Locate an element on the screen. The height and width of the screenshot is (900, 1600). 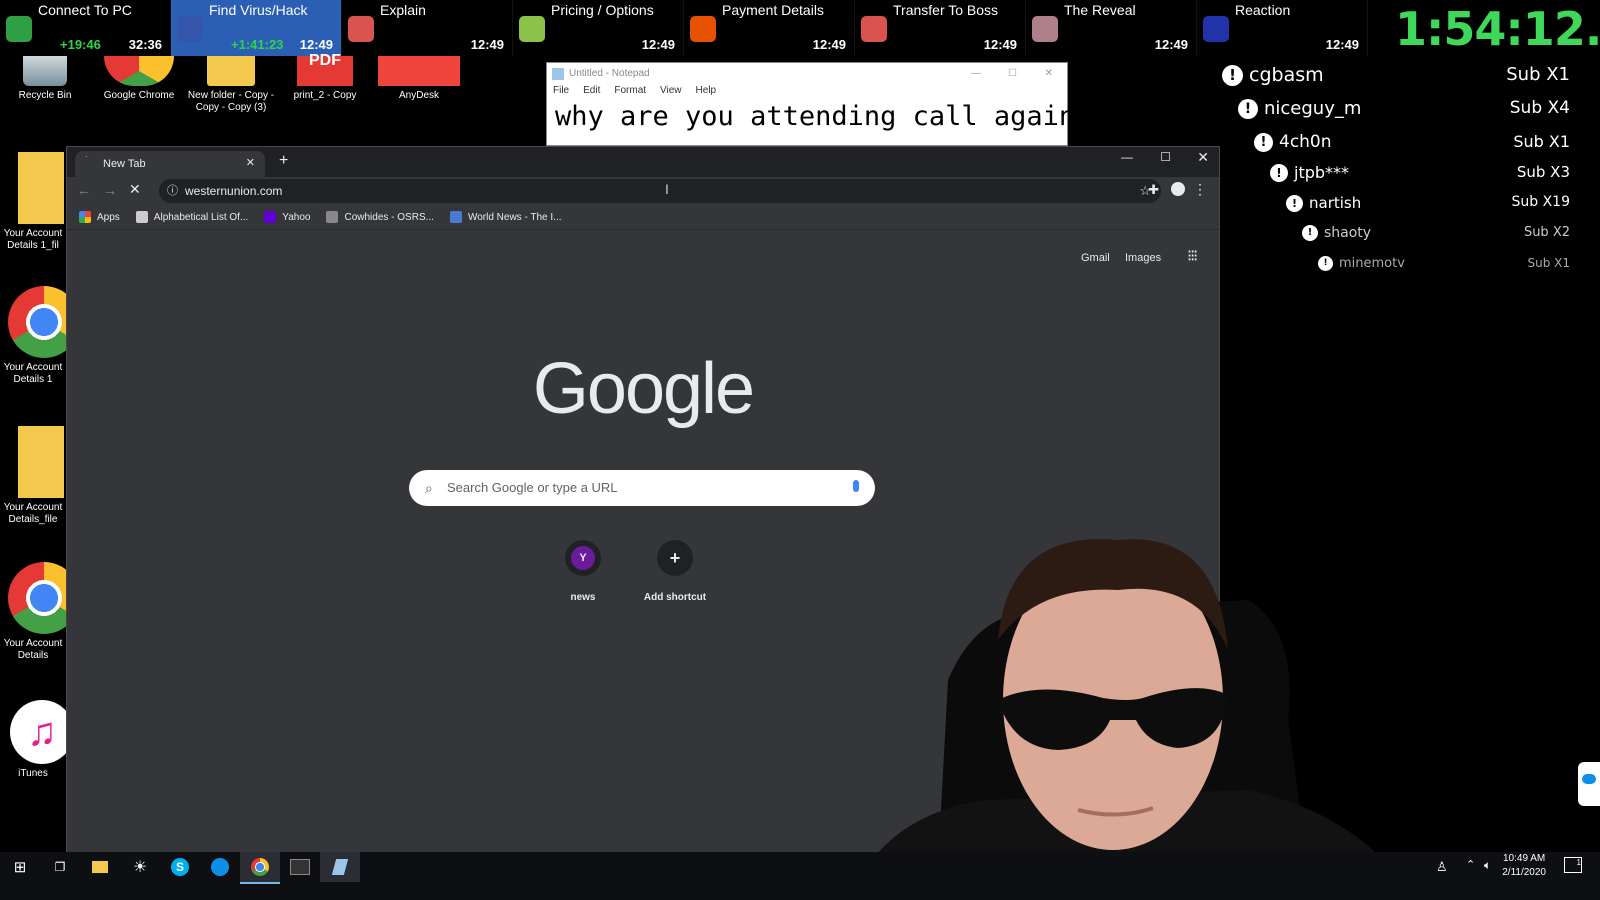
desktop-icon-recycle-bin: Recycle Bin is located at coordinates (45, 79).